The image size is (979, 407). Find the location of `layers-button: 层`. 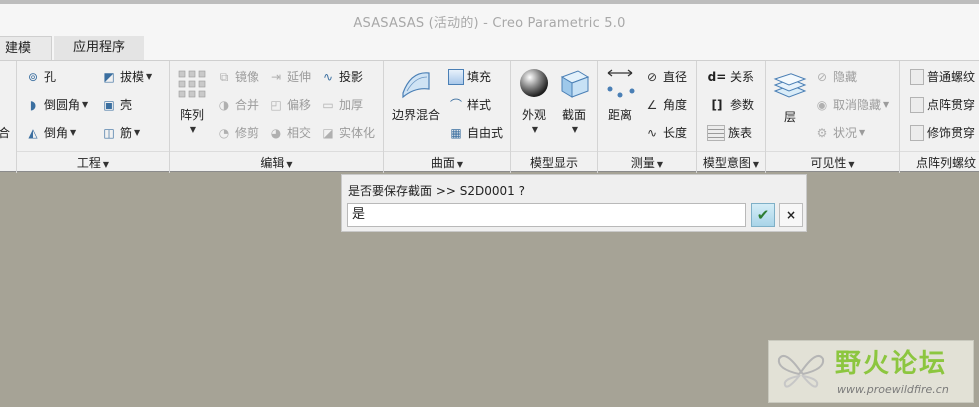

layers-button: 层 is located at coordinates (790, 99).